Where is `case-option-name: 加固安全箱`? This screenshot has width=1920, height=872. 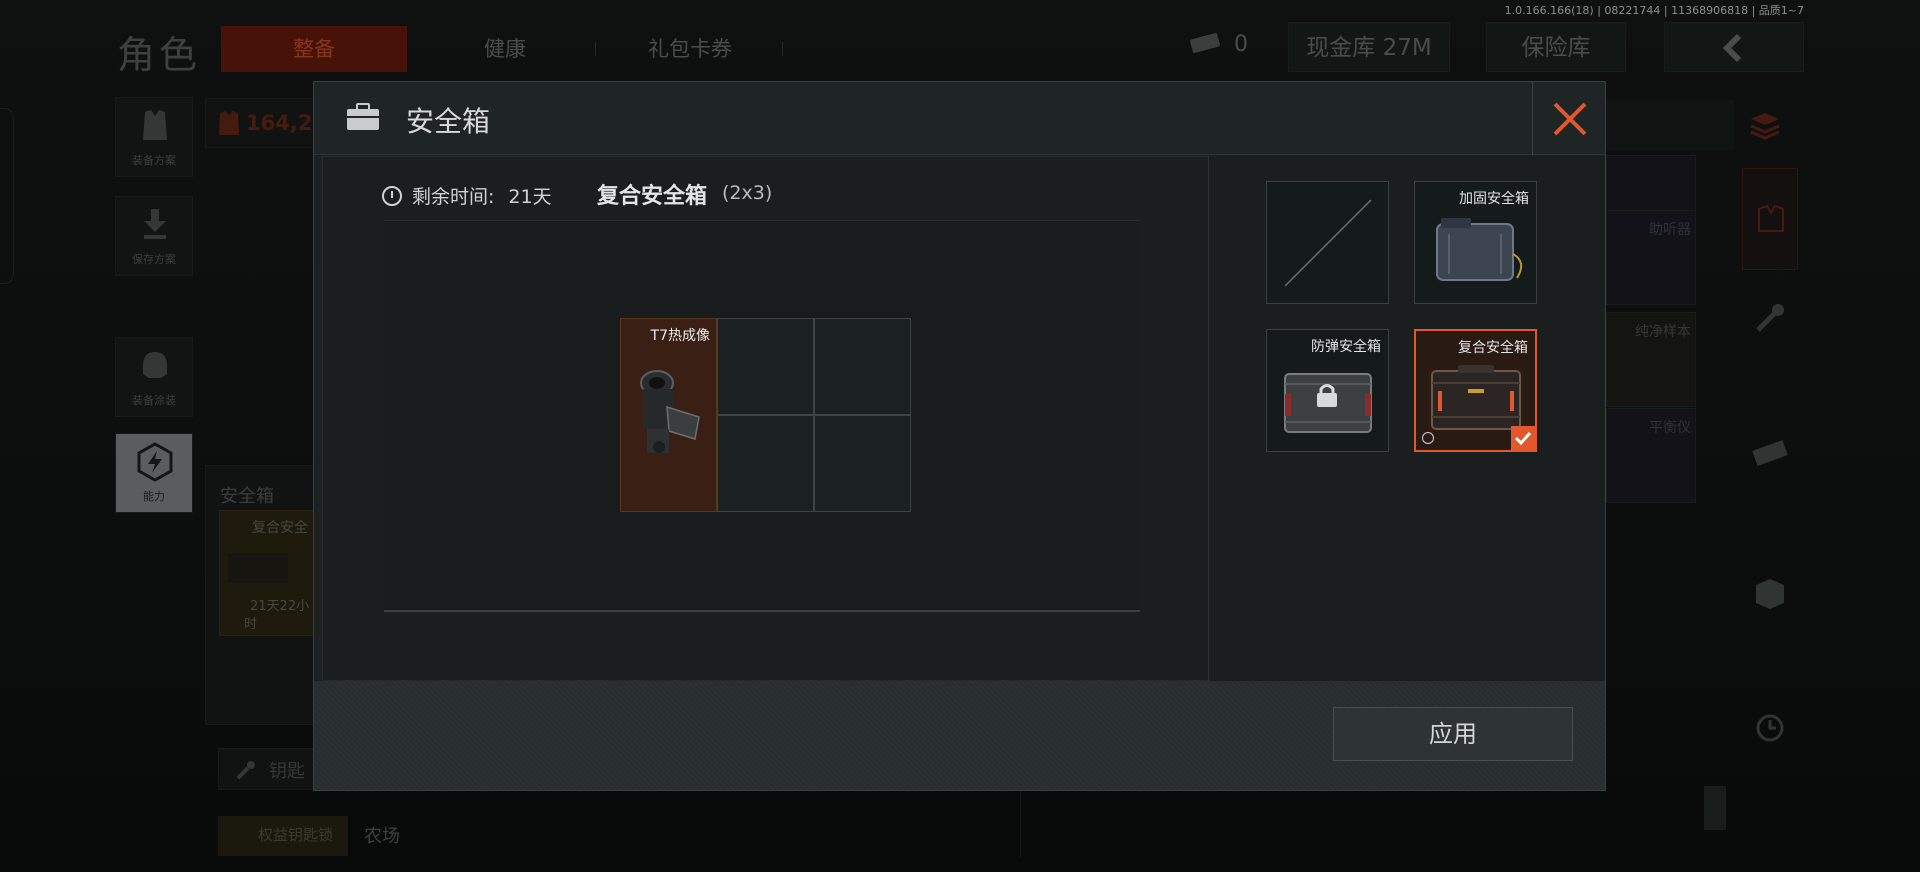
case-option-name: 加固安全箱 is located at coordinates (1494, 199).